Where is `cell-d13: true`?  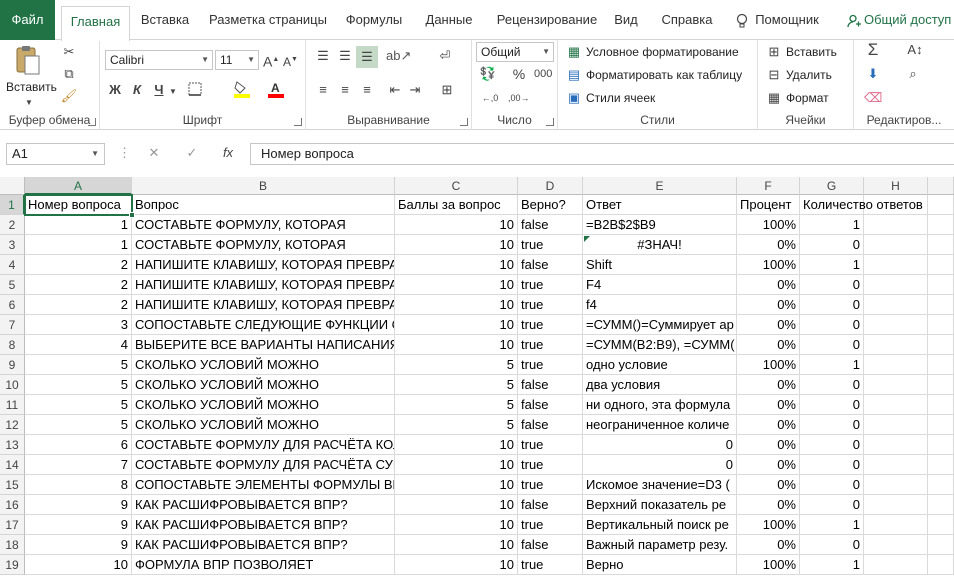
cell-d13: true is located at coordinates (550, 445).